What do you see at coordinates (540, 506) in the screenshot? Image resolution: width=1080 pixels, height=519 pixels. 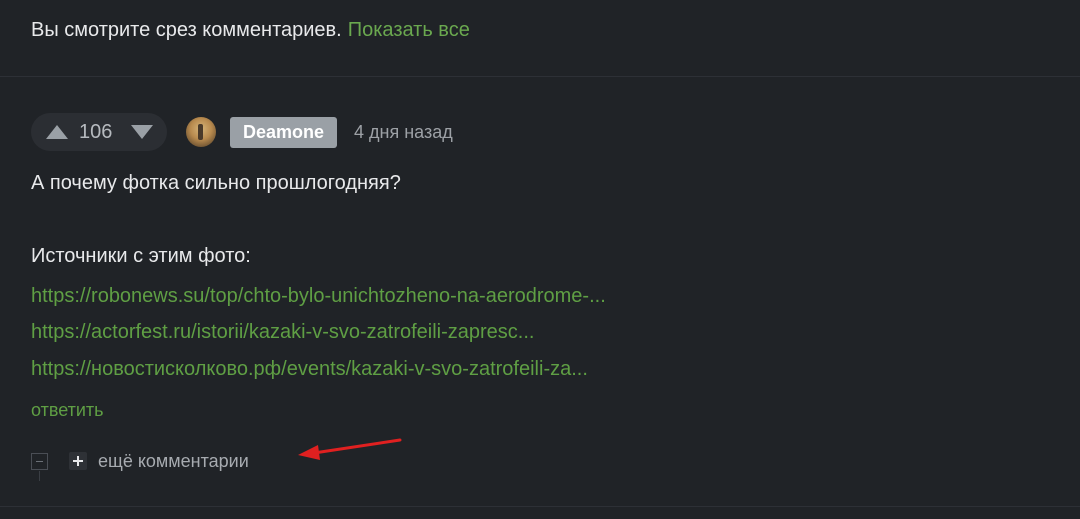 I see `divider` at bounding box center [540, 506].